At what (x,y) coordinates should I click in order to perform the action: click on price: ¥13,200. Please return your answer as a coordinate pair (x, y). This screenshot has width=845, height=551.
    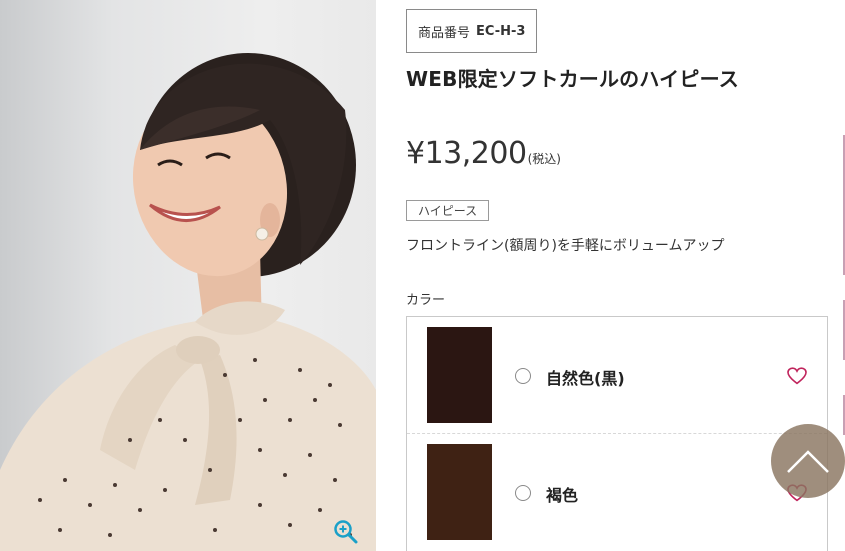
    Looking at the image, I should click on (466, 153).